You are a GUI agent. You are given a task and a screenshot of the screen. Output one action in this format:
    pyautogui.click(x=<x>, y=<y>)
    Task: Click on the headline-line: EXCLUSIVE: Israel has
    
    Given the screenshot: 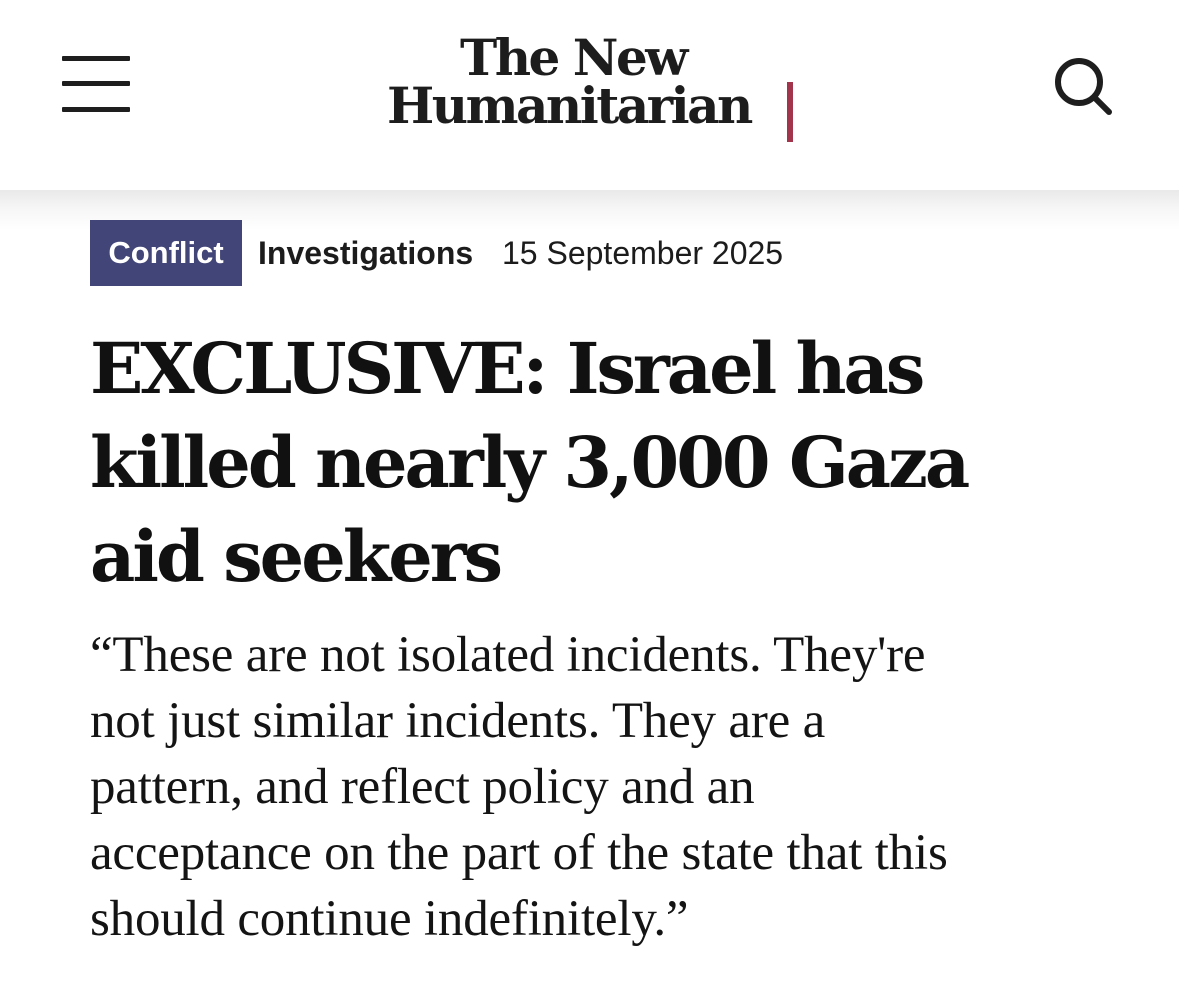 What is the action you would take?
    pyautogui.click(x=507, y=368)
    